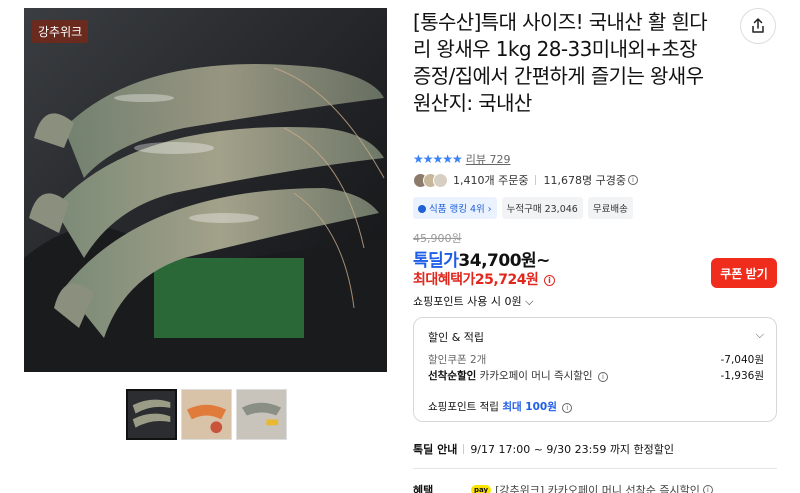  I want to click on benefit-label: 혜택, so click(423, 488).